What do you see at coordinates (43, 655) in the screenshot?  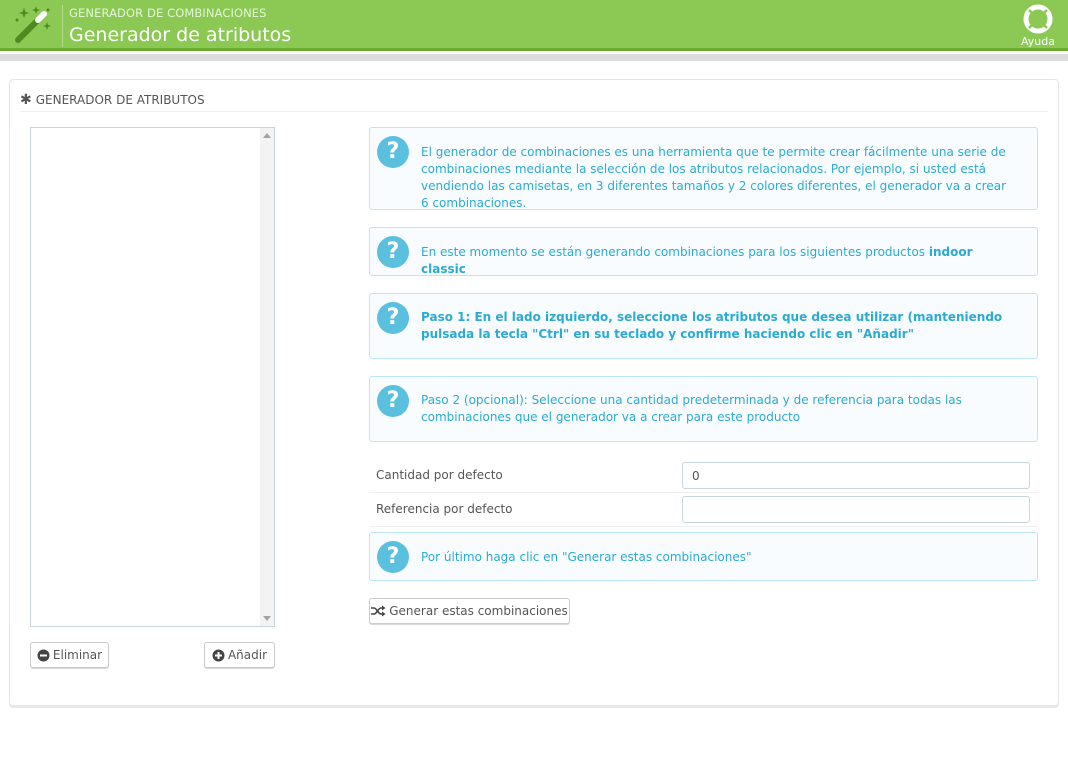 I see `minus-circle-icon` at bounding box center [43, 655].